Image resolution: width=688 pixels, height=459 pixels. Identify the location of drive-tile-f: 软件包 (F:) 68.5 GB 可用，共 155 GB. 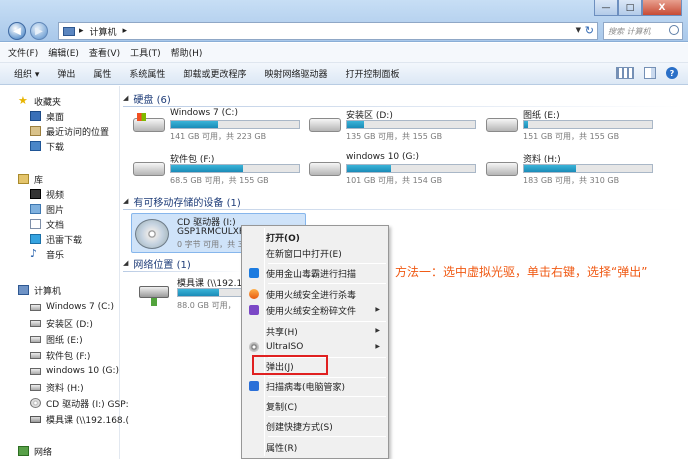
(215, 170).